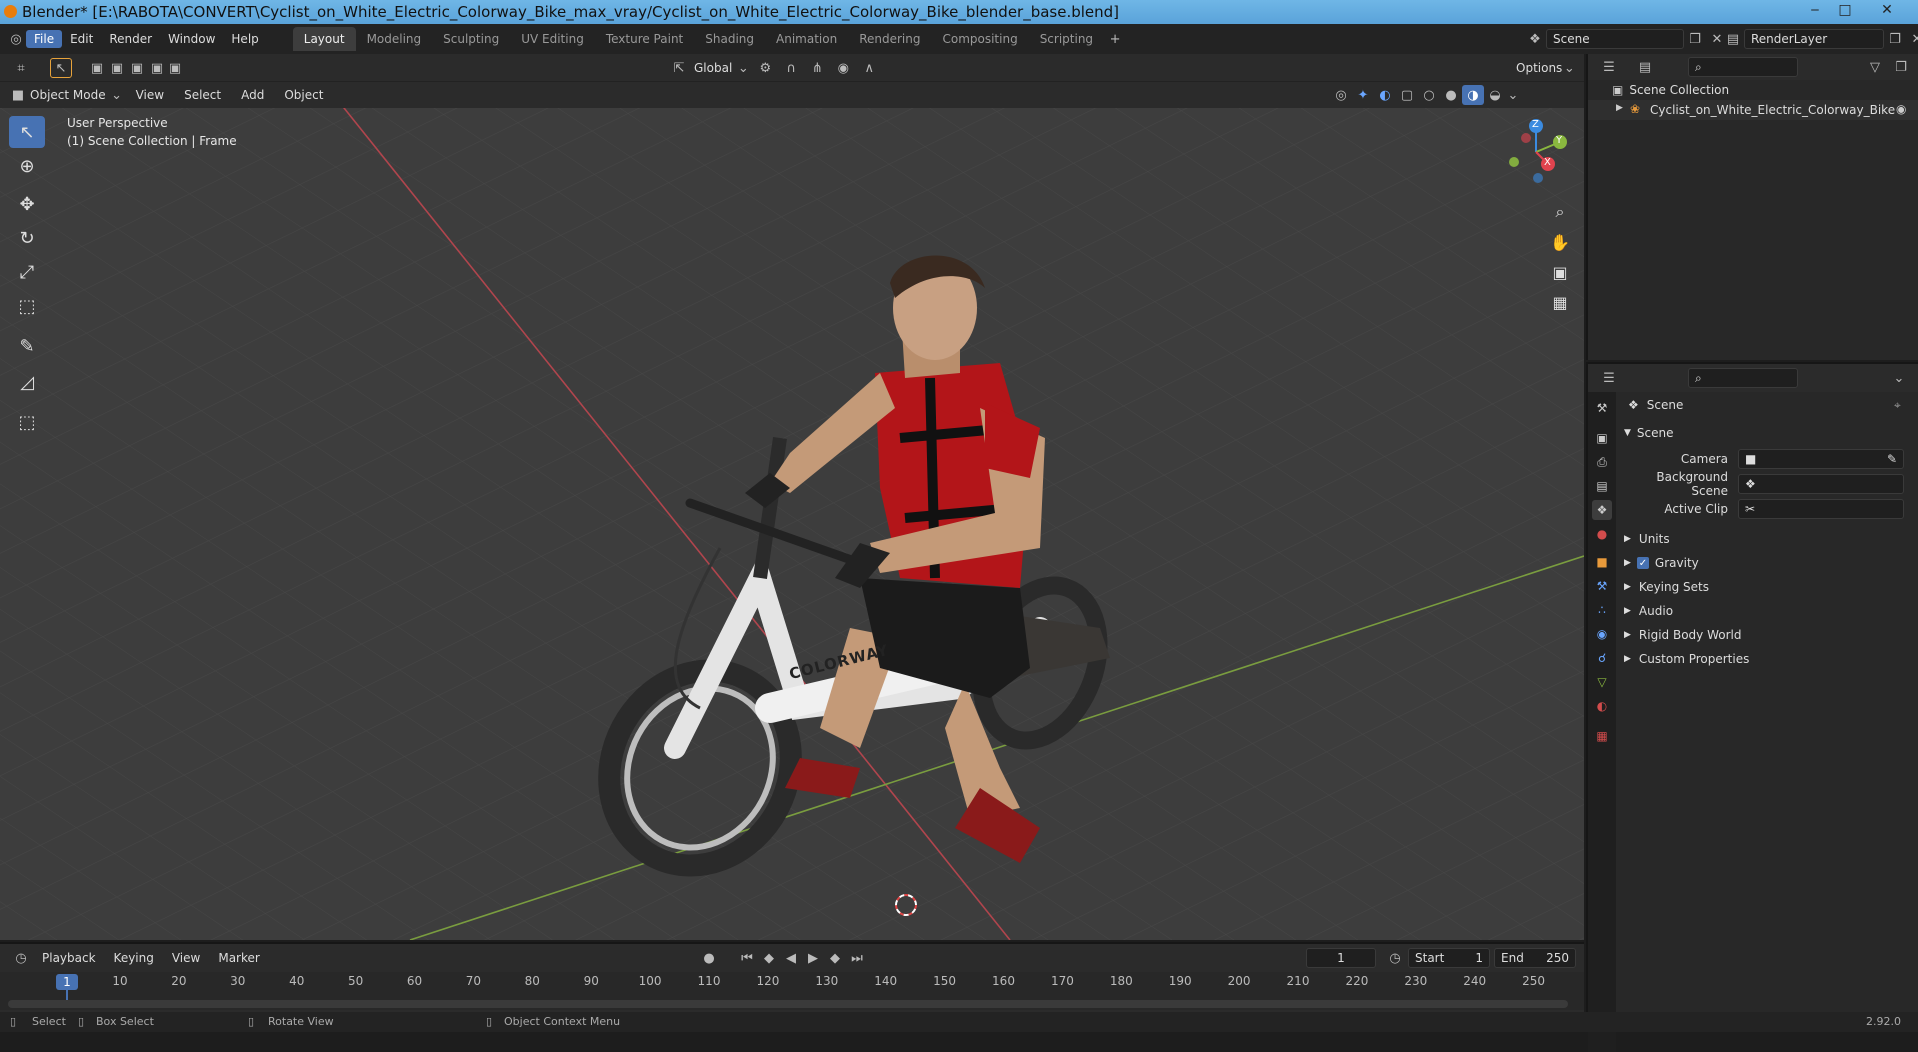 This screenshot has width=1918, height=1052. What do you see at coordinates (1743, 378) in the screenshot?
I see `properties-search-input: ⌕` at bounding box center [1743, 378].